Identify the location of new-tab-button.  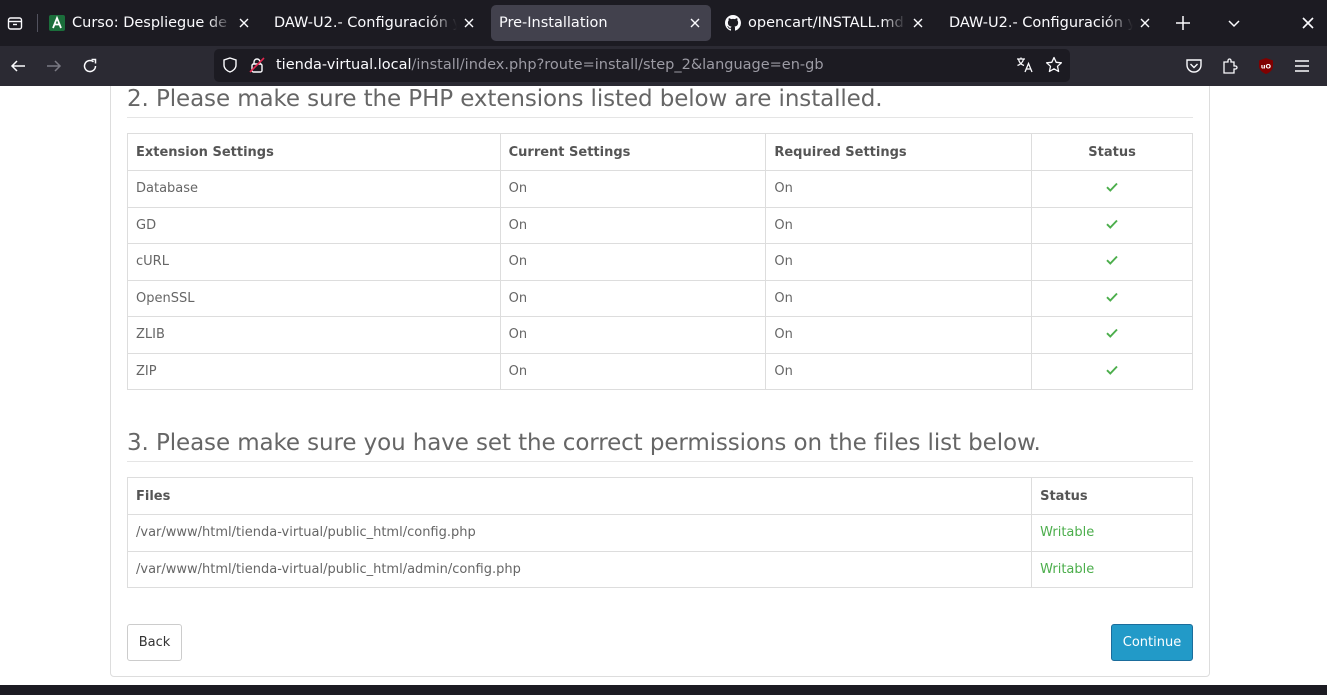
(1183, 23).